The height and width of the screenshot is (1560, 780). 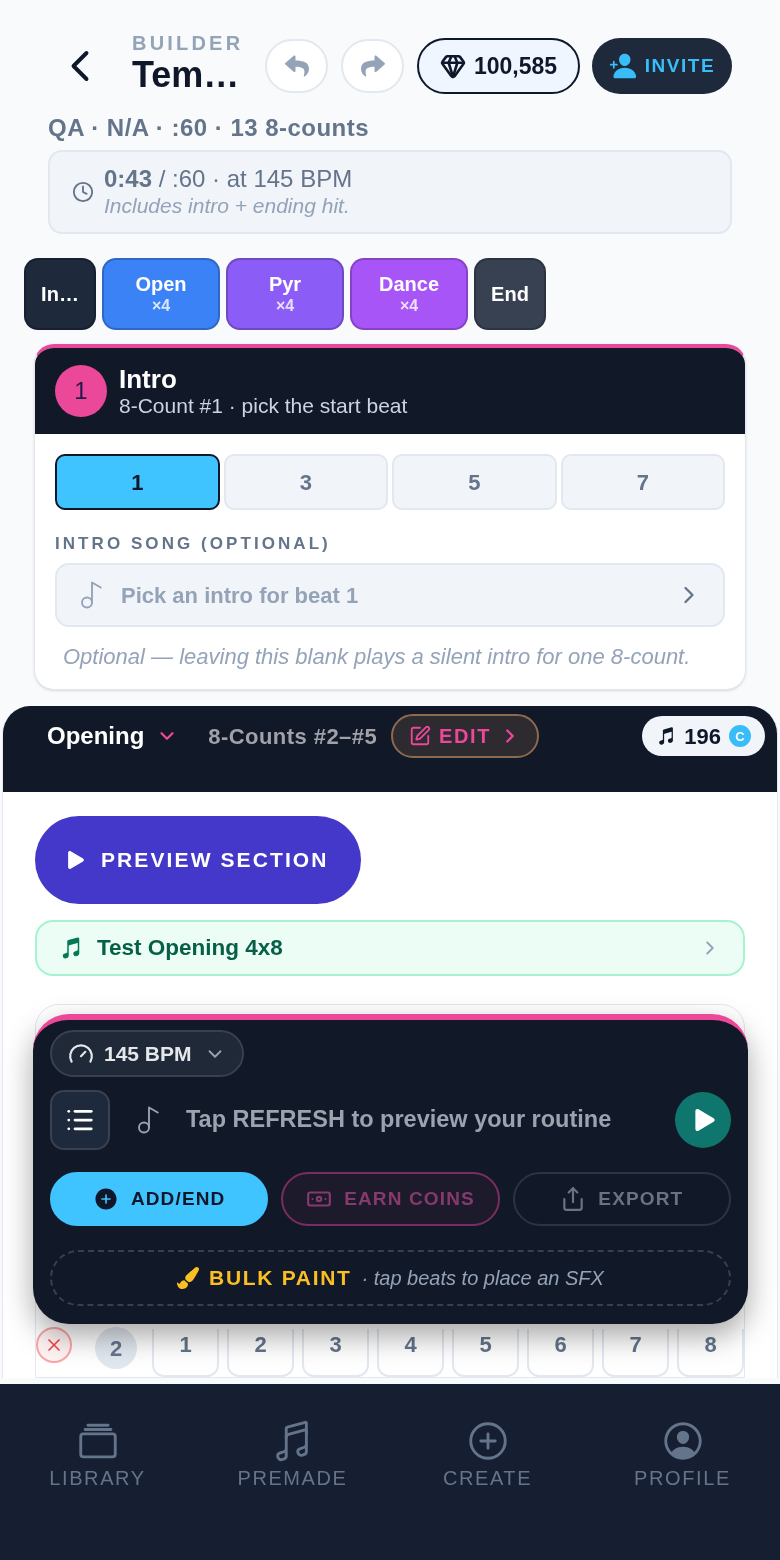 What do you see at coordinates (682, 1454) in the screenshot?
I see `nav-item: PROFILE` at bounding box center [682, 1454].